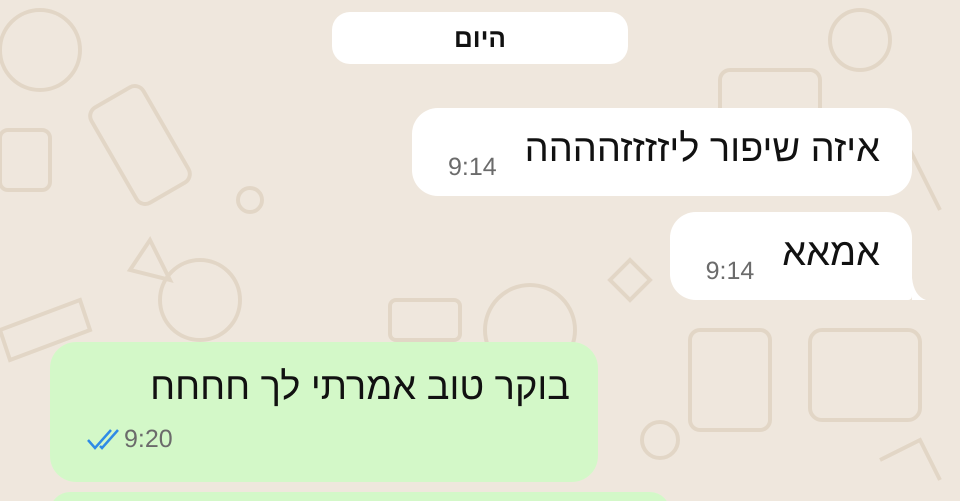 The height and width of the screenshot is (501, 960). Describe the element at coordinates (831, 253) in the screenshot. I see `message-text: אמאא` at that location.